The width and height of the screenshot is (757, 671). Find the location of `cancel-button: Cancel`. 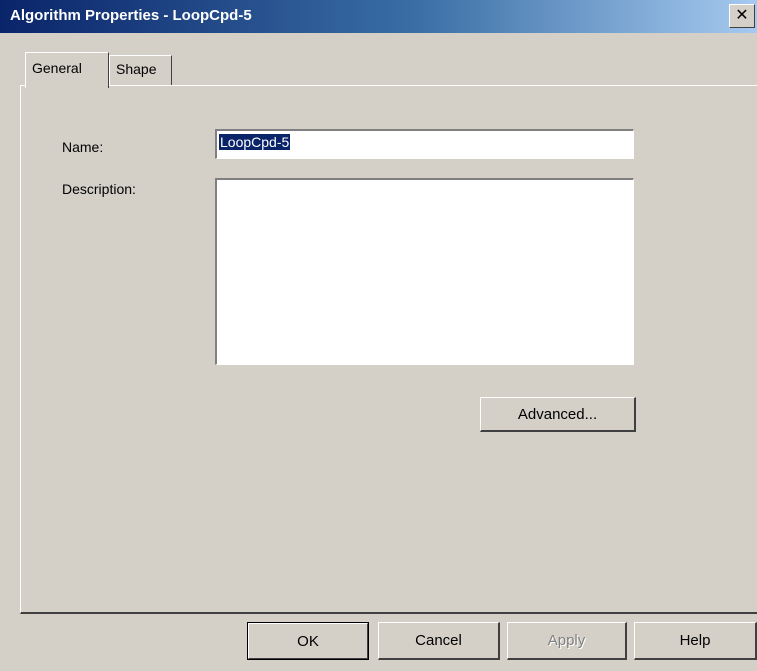

cancel-button: Cancel is located at coordinates (439, 641).